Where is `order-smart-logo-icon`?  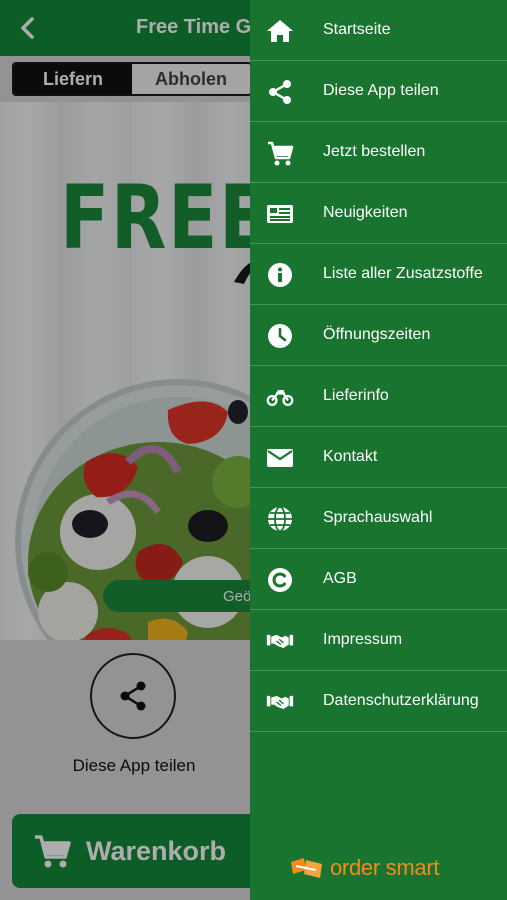 order-smart-logo-icon is located at coordinates (306, 868).